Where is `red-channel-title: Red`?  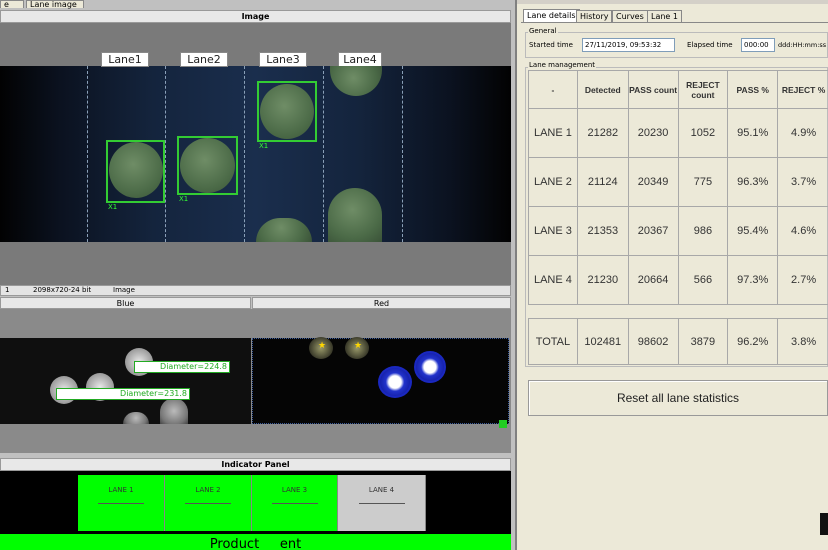 red-channel-title: Red is located at coordinates (381, 303).